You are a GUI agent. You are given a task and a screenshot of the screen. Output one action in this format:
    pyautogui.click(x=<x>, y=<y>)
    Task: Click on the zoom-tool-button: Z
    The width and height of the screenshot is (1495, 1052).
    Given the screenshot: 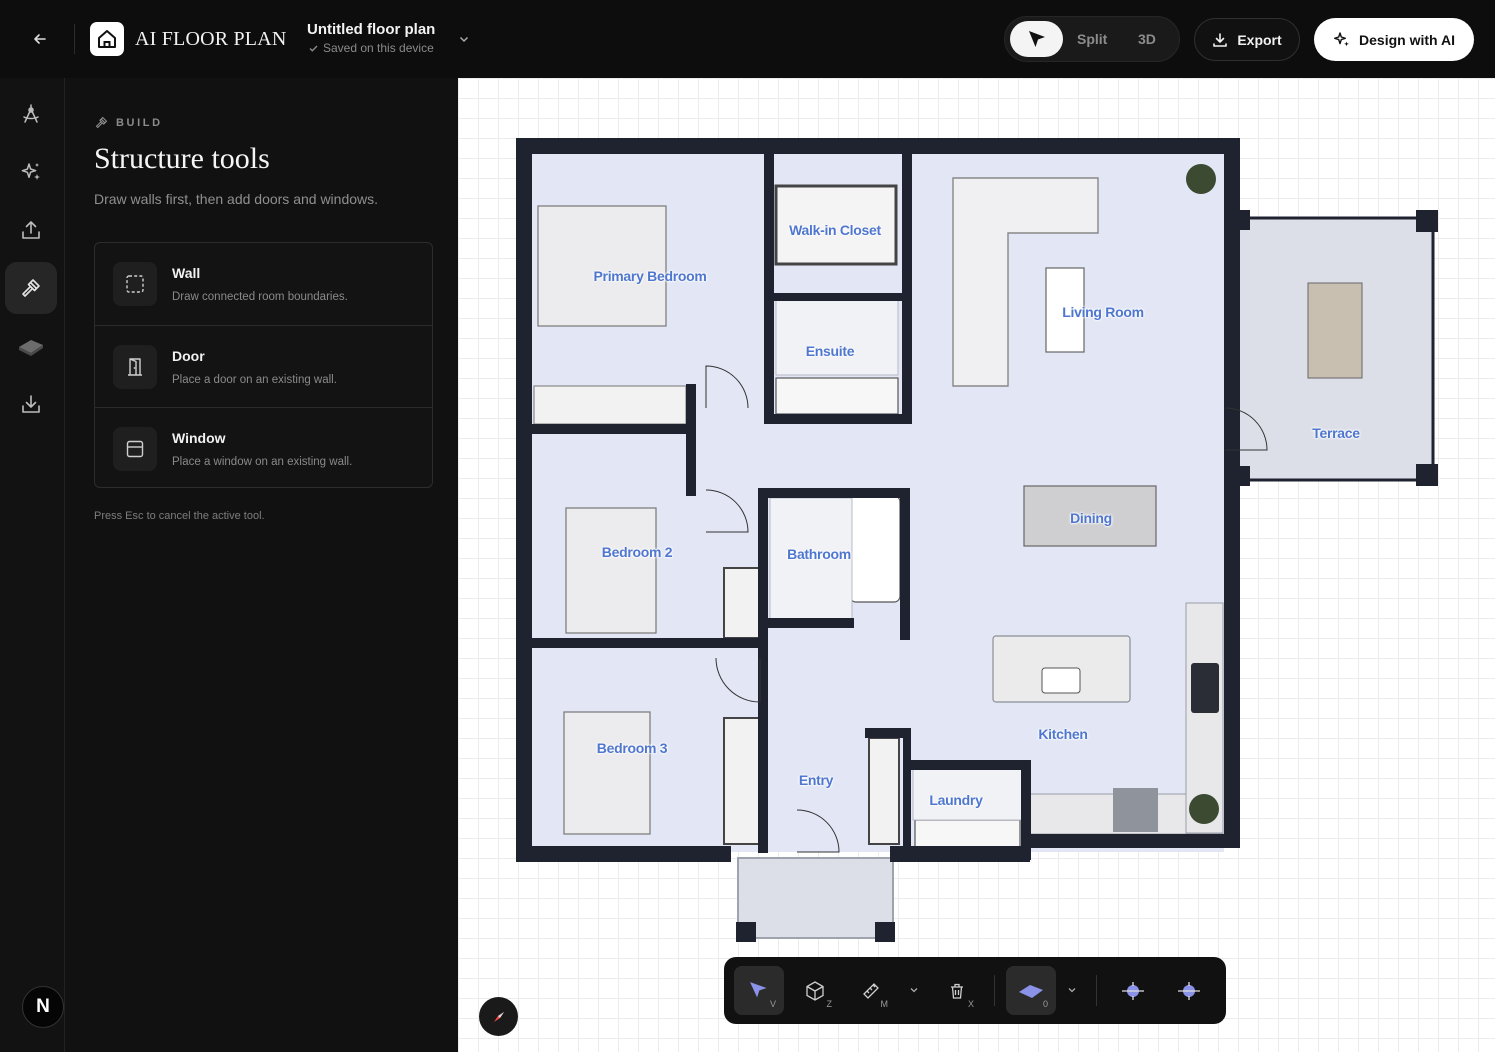 What is the action you would take?
    pyautogui.click(x=815, y=990)
    